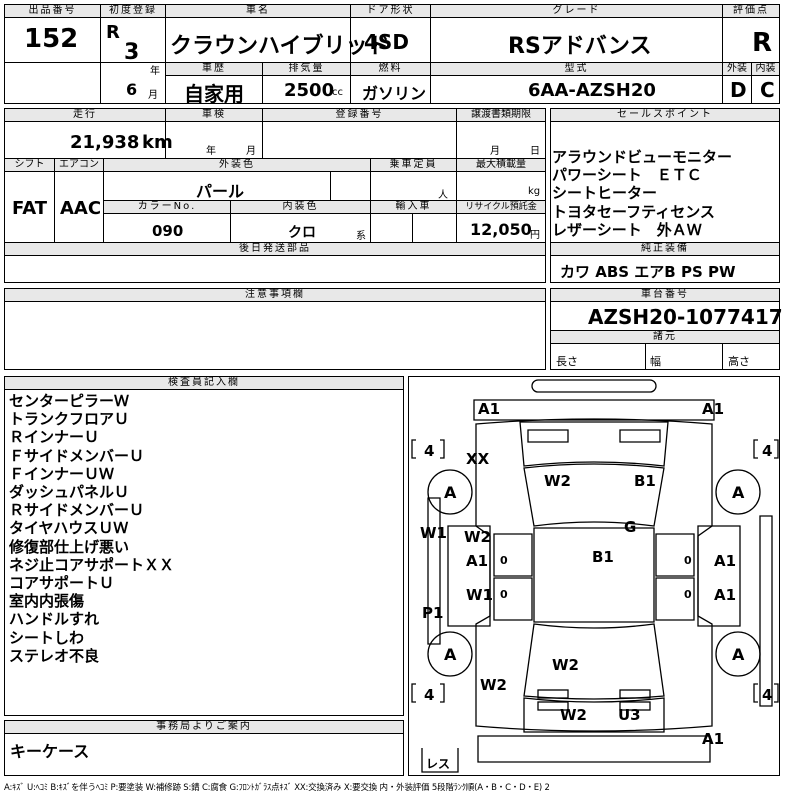 This screenshot has width=800, height=800. Describe the element at coordinates (52, 11) in the screenshot. I see `lot-no-label: 出品番号` at that location.